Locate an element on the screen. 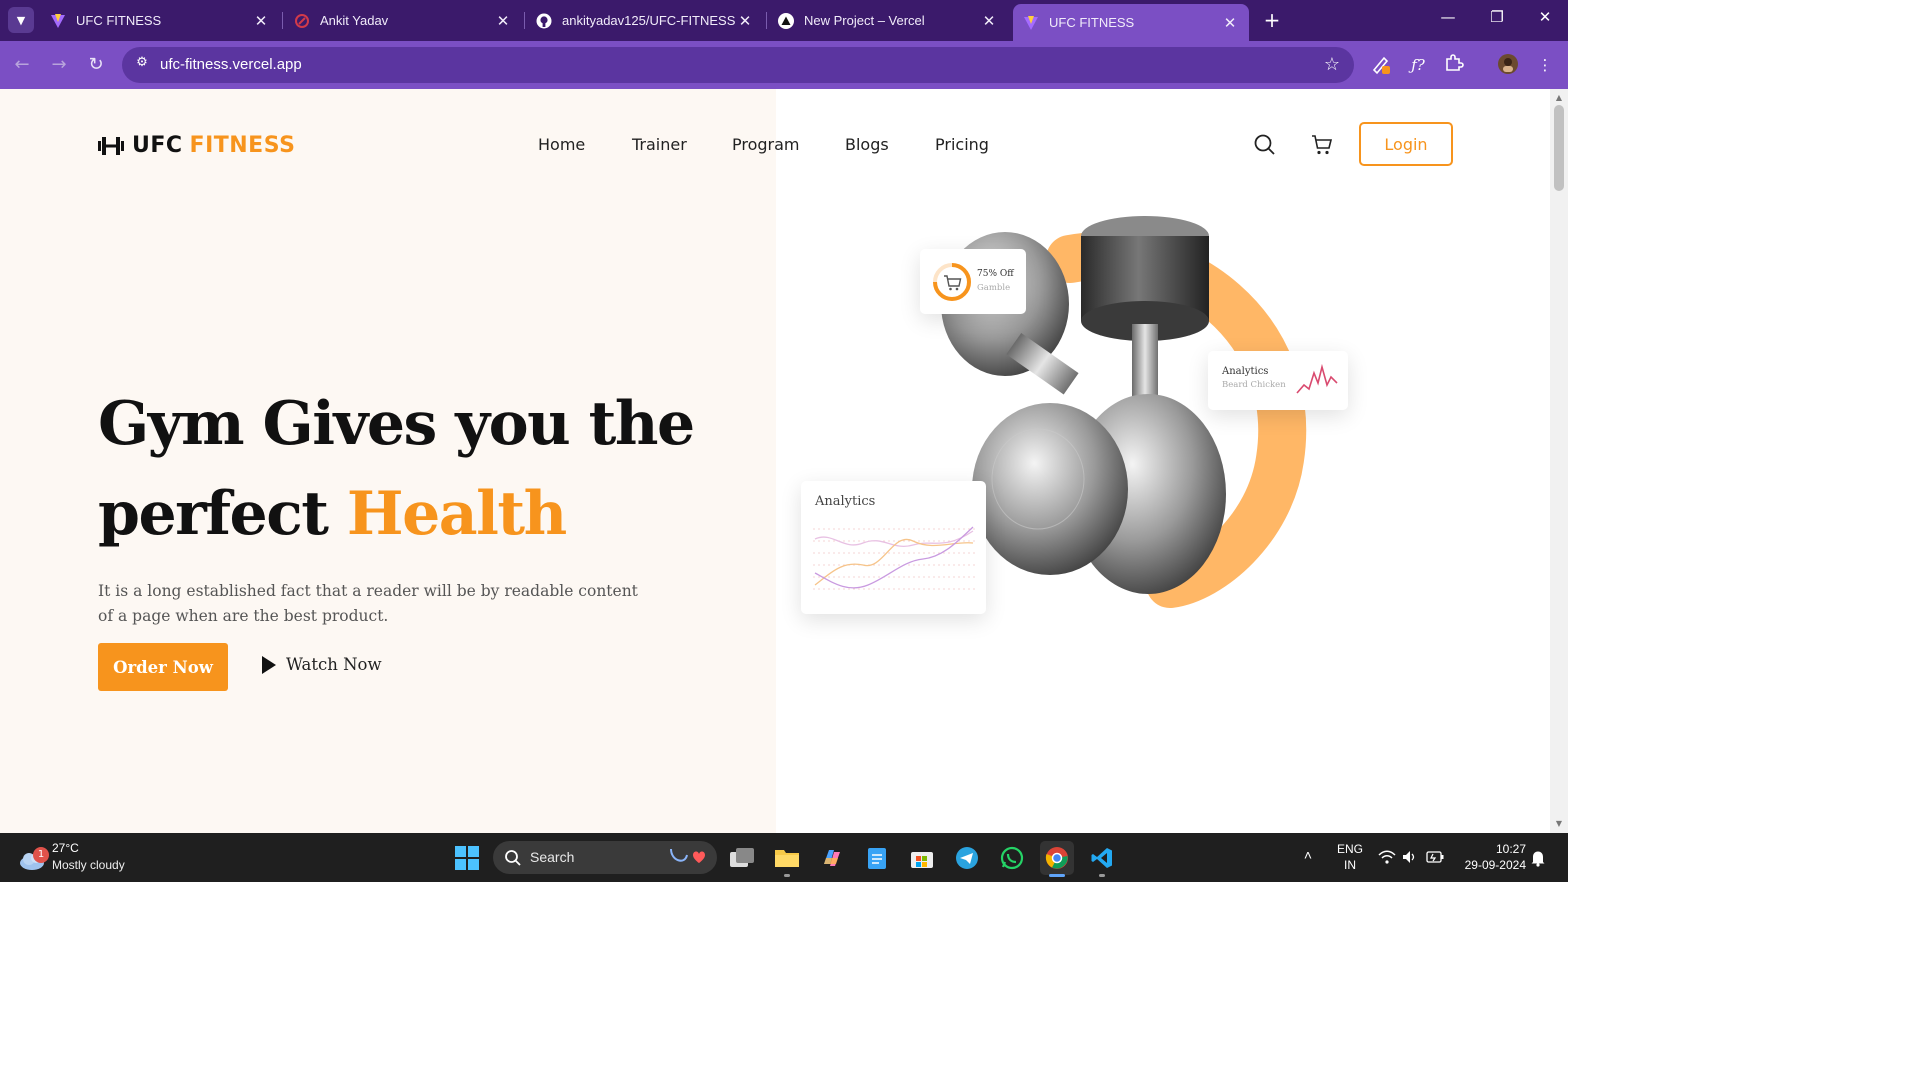 The image size is (1920, 1080). clock-time: 10:27 is located at coordinates (1510, 849).